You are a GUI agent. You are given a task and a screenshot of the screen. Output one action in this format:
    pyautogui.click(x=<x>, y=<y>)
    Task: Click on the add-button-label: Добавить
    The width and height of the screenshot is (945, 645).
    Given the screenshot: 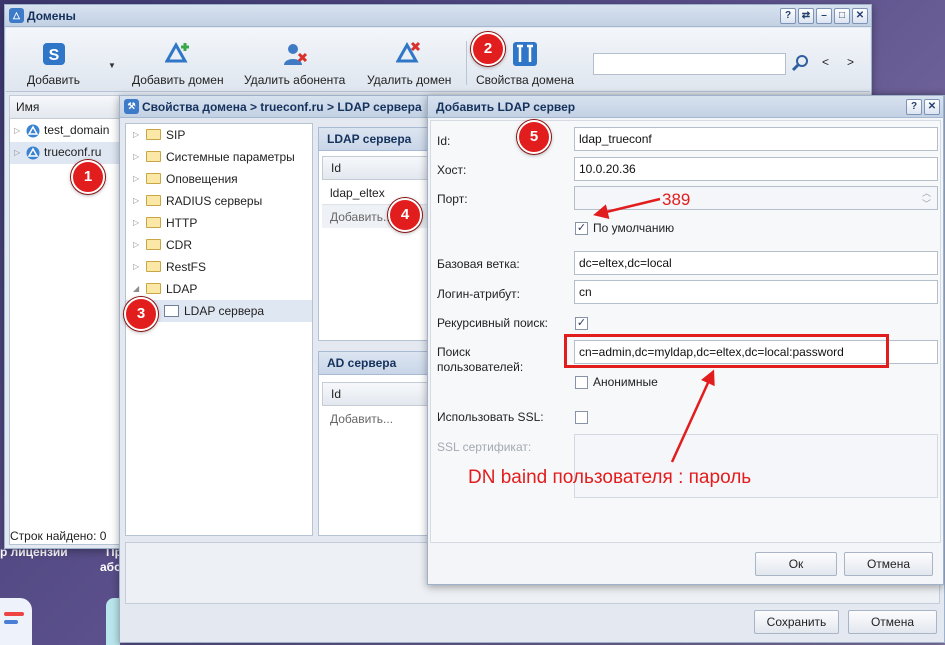 What is the action you would take?
    pyautogui.click(x=54, y=80)
    